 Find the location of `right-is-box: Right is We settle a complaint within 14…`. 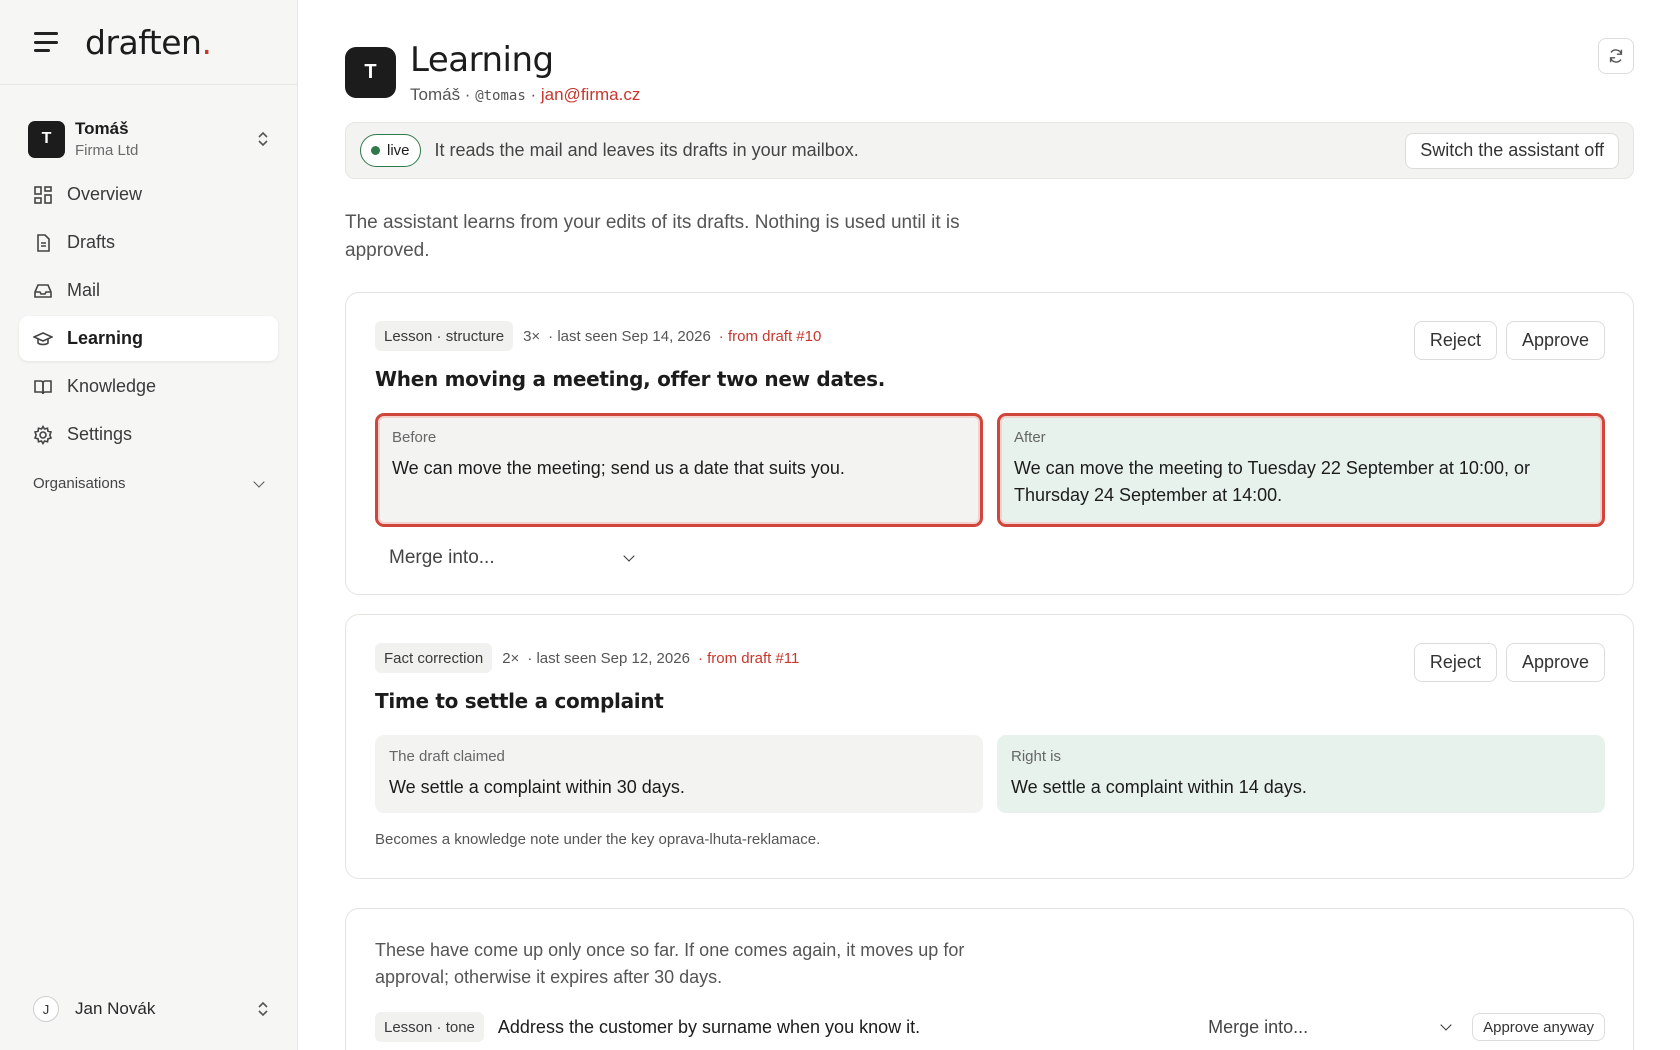

right-is-box: Right is We settle a complaint within 14… is located at coordinates (1301, 774).